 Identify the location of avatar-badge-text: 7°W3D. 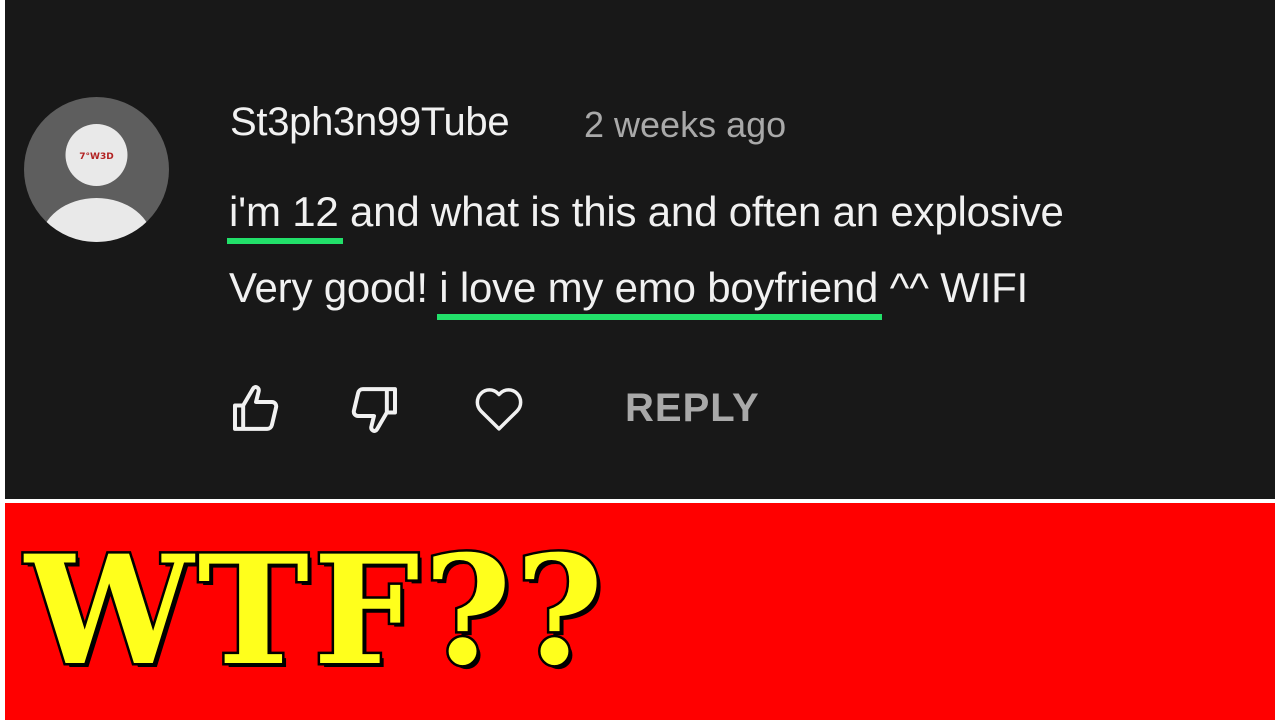
(96, 157).